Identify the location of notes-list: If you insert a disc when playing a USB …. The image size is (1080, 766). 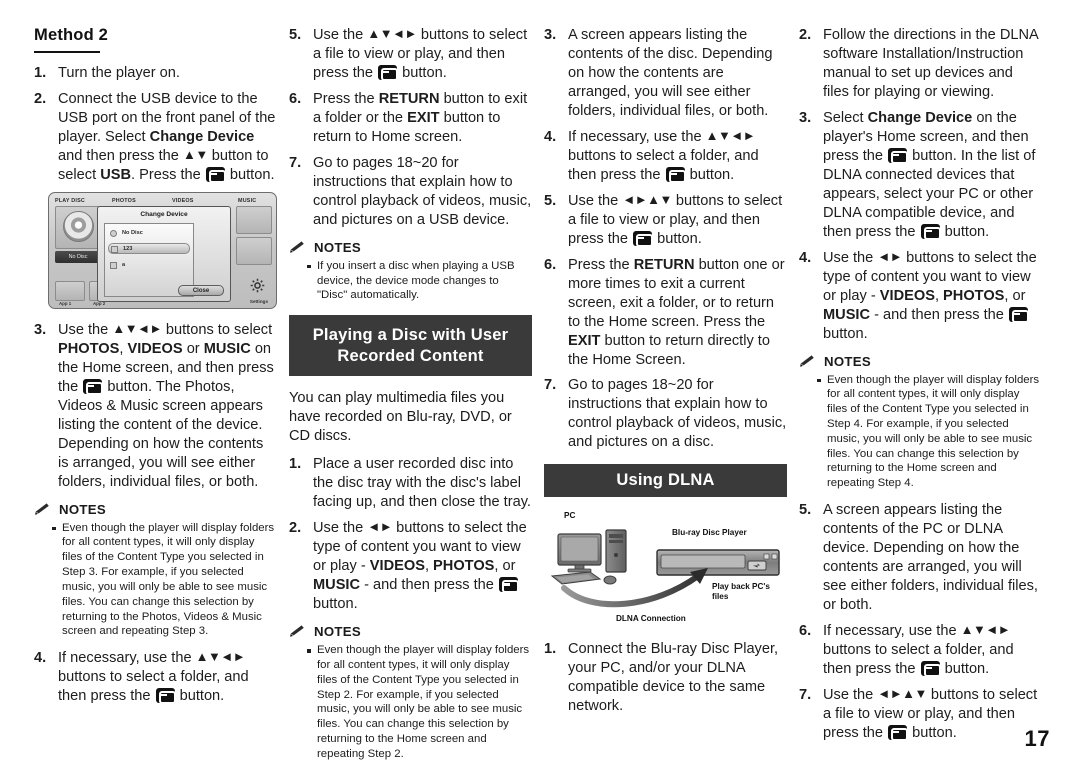
(410, 281).